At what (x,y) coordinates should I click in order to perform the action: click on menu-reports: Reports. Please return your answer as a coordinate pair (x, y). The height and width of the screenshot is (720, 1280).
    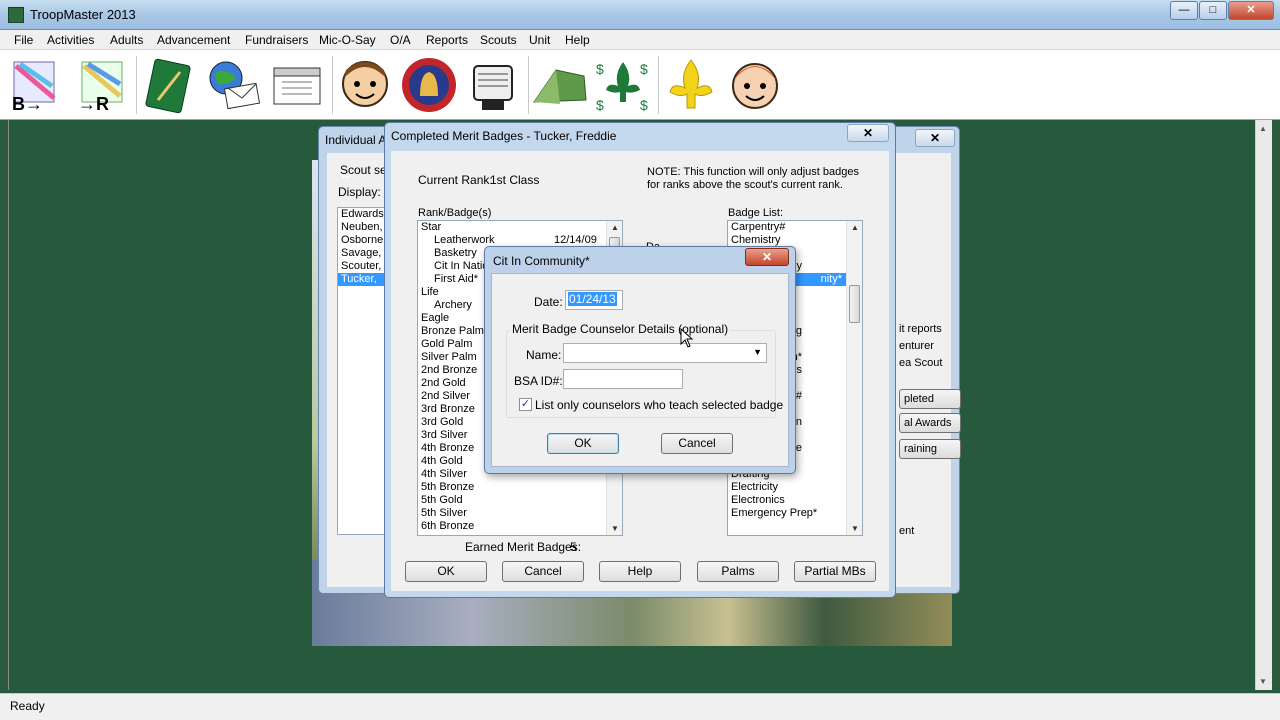
    Looking at the image, I should click on (447, 40).